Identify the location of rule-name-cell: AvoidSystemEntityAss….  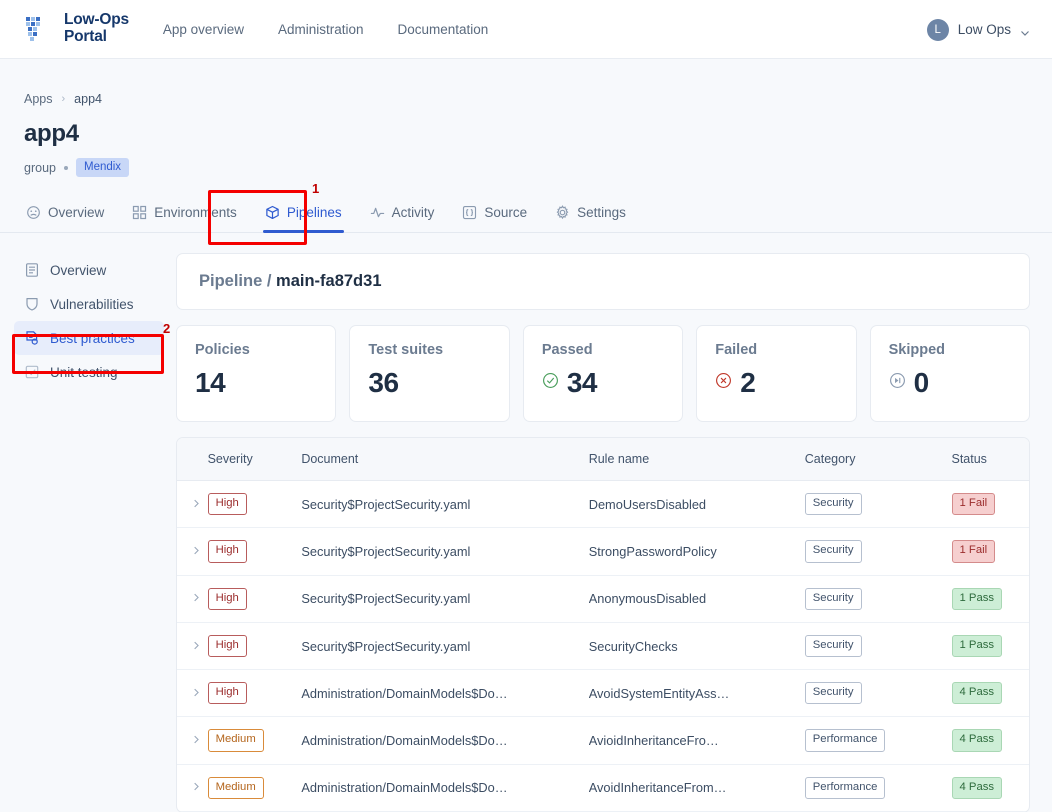
(659, 693).